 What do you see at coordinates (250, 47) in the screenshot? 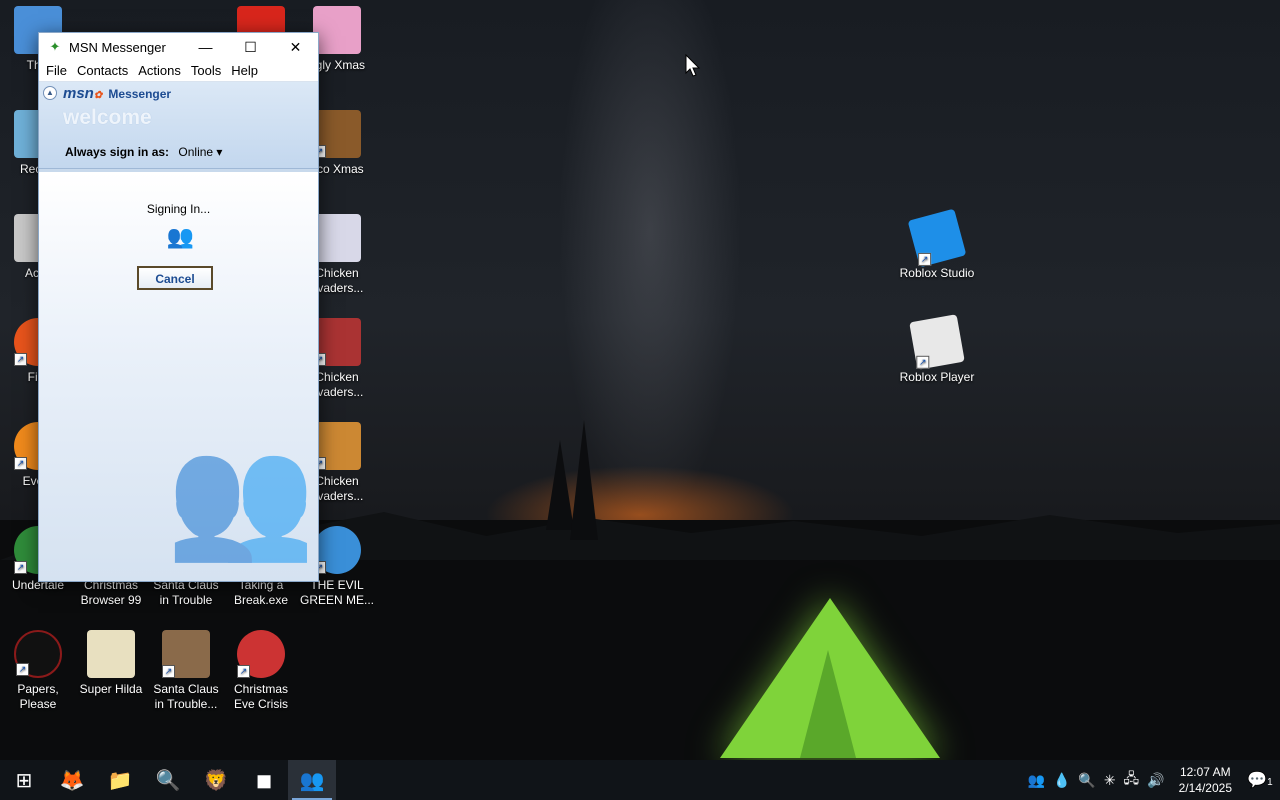
I see `maximize-button: ☐` at bounding box center [250, 47].